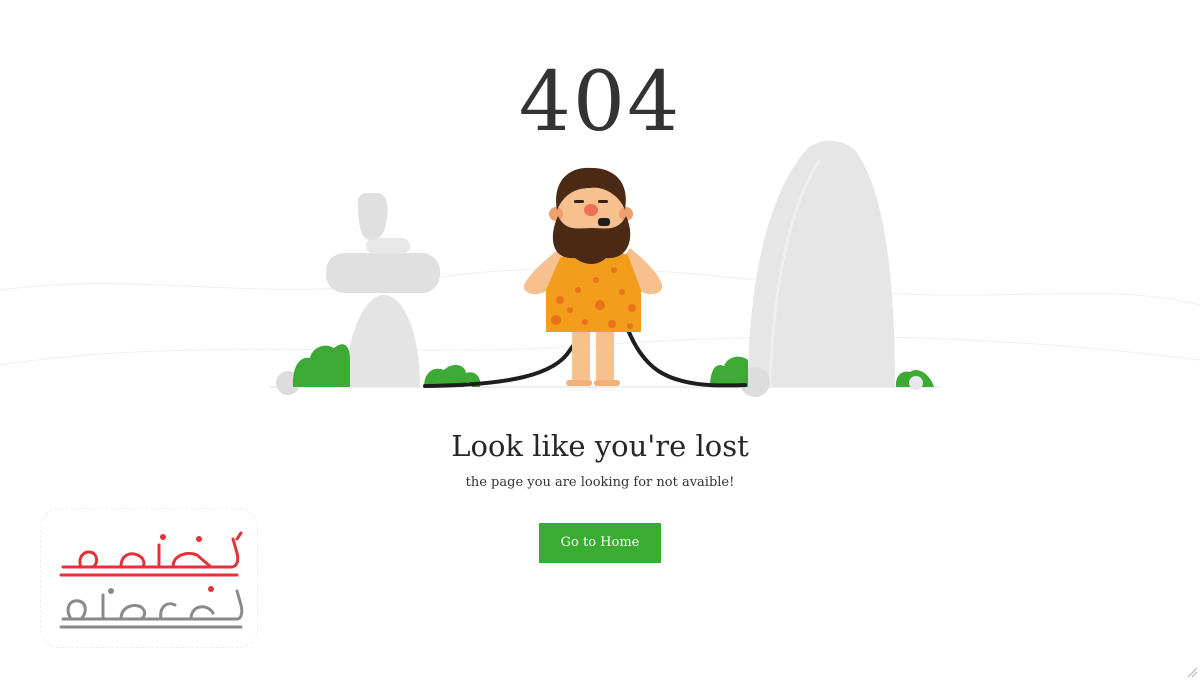 The height and width of the screenshot is (680, 1200). I want to click on page-title: Look like you're lost, so click(600, 446).